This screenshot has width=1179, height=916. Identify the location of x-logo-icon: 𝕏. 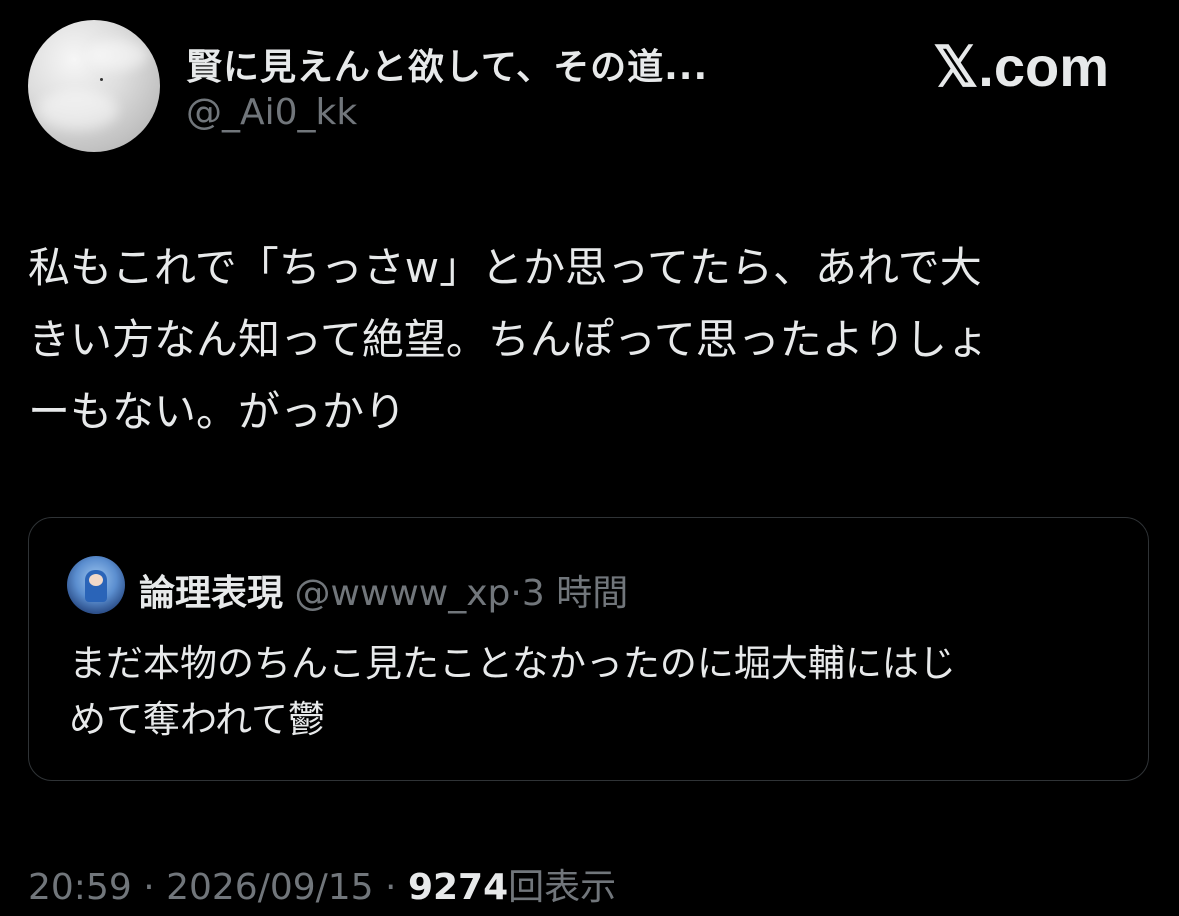
(956, 66).